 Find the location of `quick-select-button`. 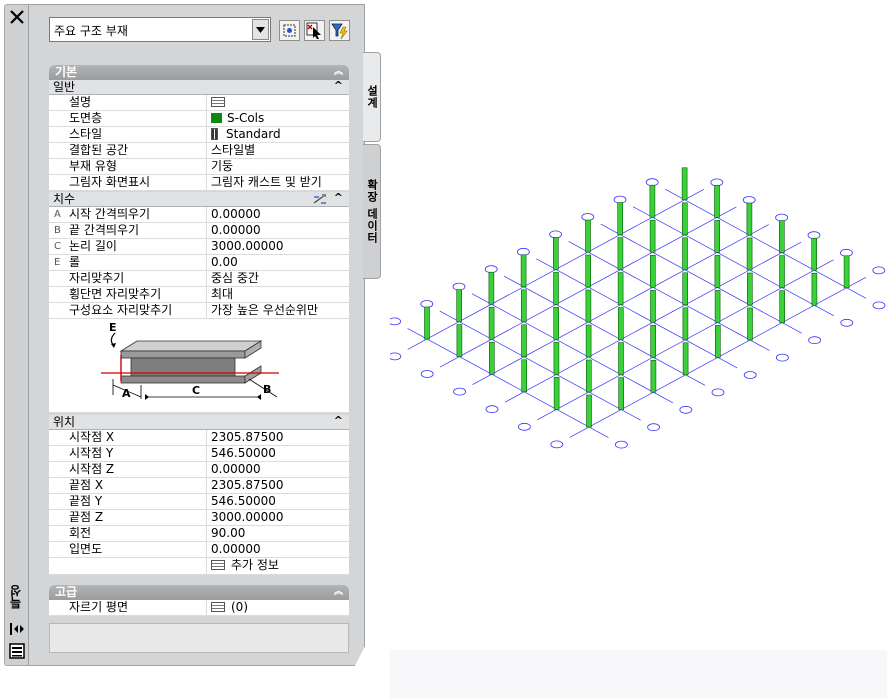

quick-select-button is located at coordinates (314, 30).